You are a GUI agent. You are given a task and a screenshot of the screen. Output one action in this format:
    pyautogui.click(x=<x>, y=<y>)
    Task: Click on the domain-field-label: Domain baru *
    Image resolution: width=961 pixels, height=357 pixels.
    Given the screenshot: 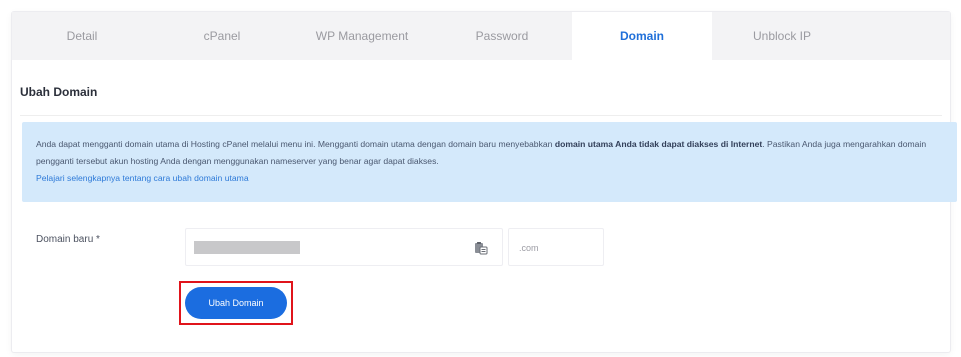 What is the action you would take?
    pyautogui.click(x=68, y=239)
    